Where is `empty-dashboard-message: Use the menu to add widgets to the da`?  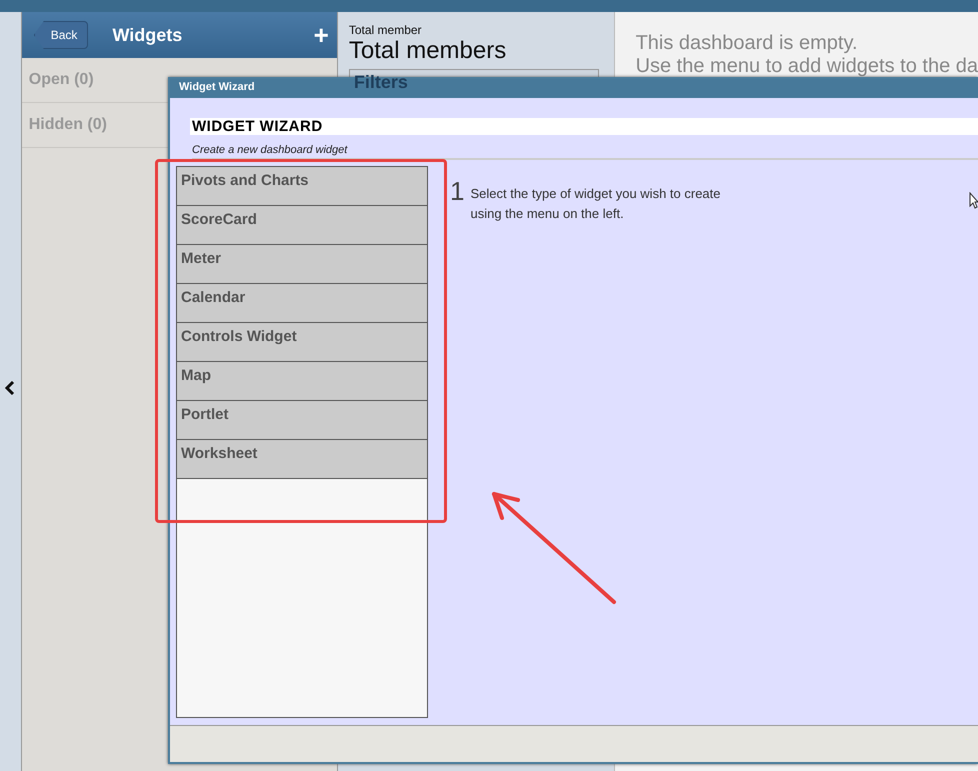 empty-dashboard-message: Use the menu to add widgets to the da is located at coordinates (807, 66).